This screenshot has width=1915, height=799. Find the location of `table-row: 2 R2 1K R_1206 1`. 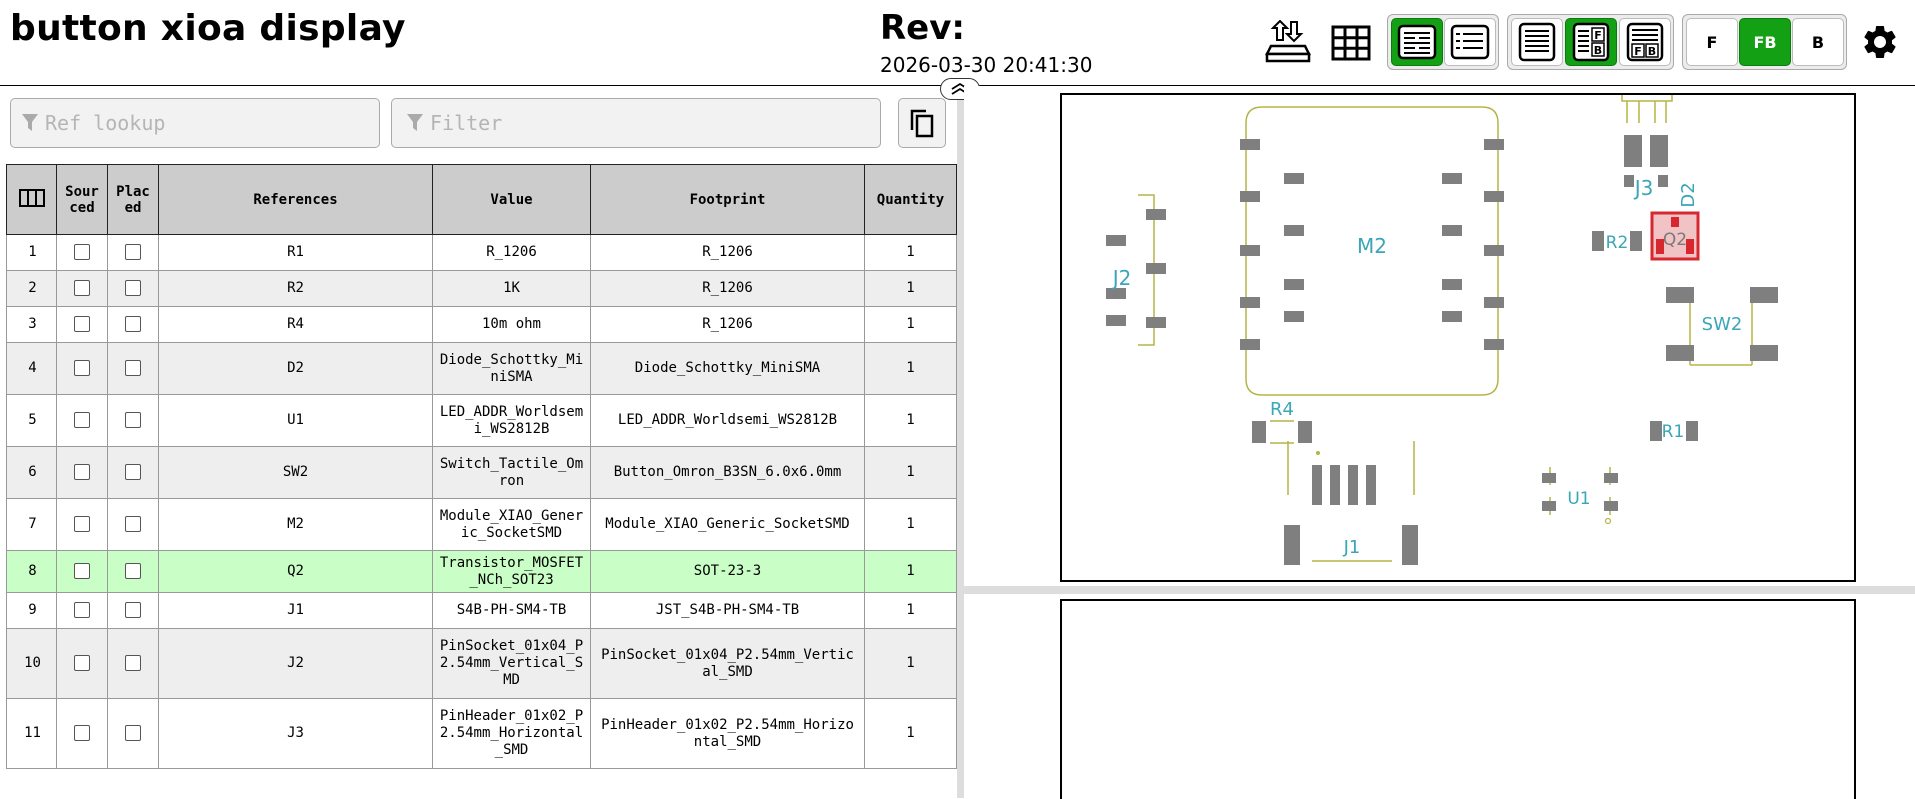

table-row: 2 R2 1K R_1206 1 is located at coordinates (481, 288).